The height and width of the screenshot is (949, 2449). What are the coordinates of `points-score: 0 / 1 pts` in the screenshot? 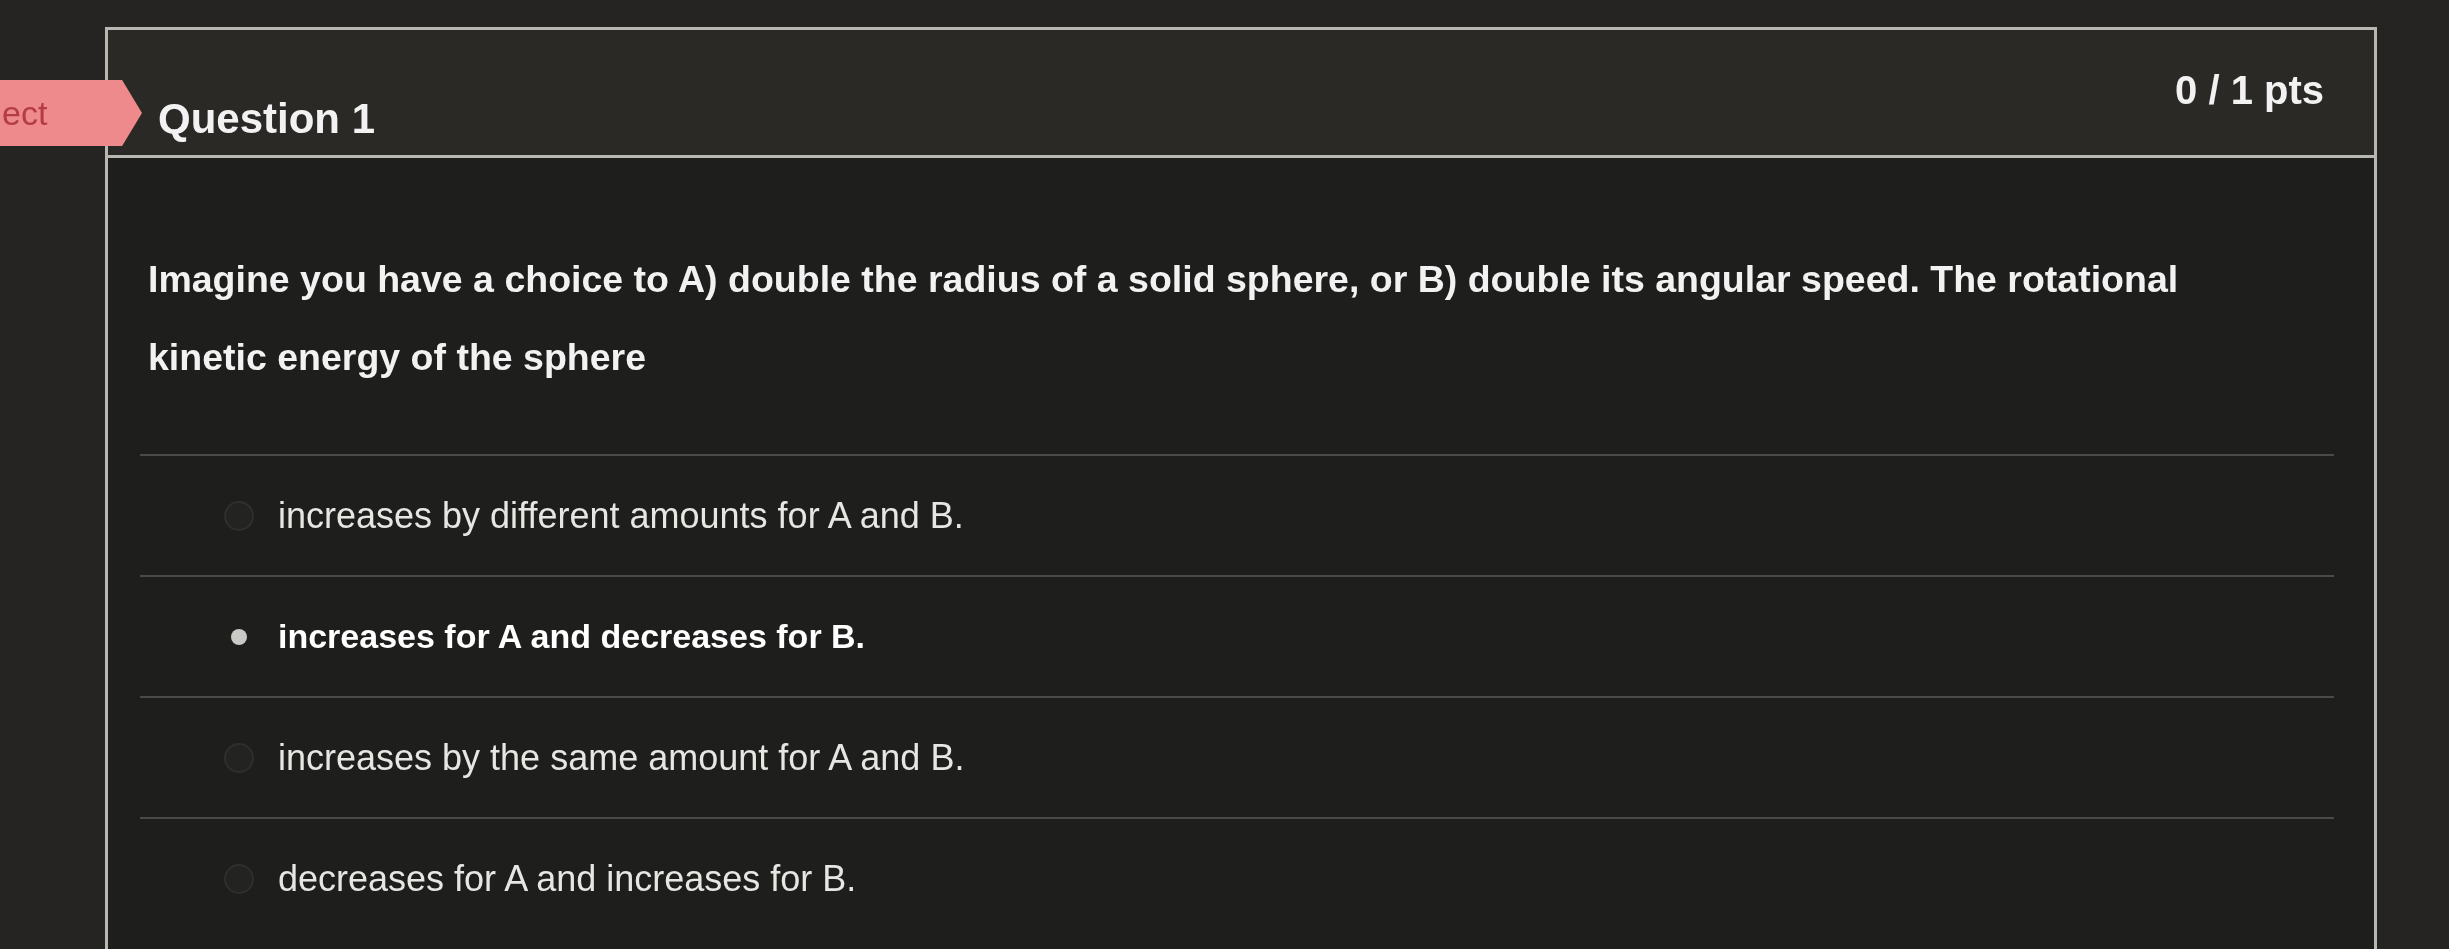 It's located at (2249, 90).